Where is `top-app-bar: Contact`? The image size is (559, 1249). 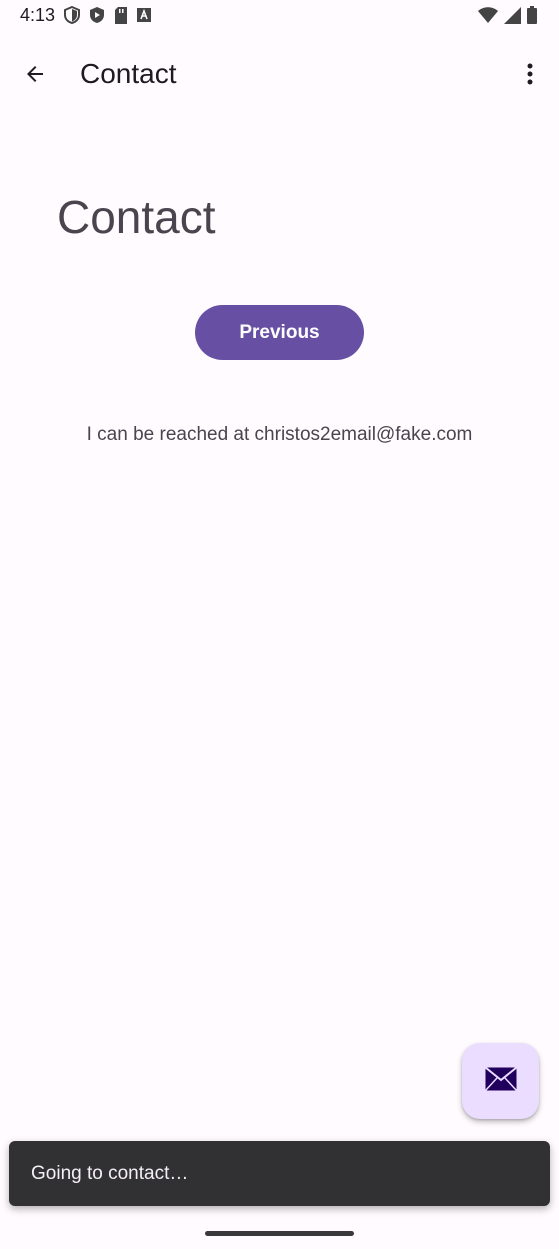
top-app-bar: Contact is located at coordinates (279, 76).